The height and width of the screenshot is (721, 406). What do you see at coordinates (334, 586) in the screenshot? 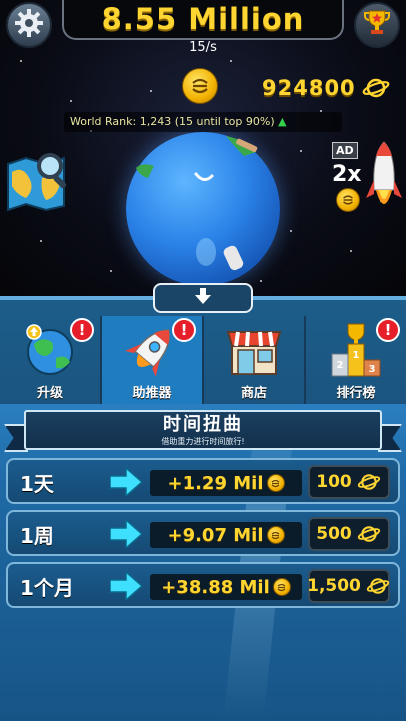
I see `time-warp-cost: 1,500` at bounding box center [334, 586].